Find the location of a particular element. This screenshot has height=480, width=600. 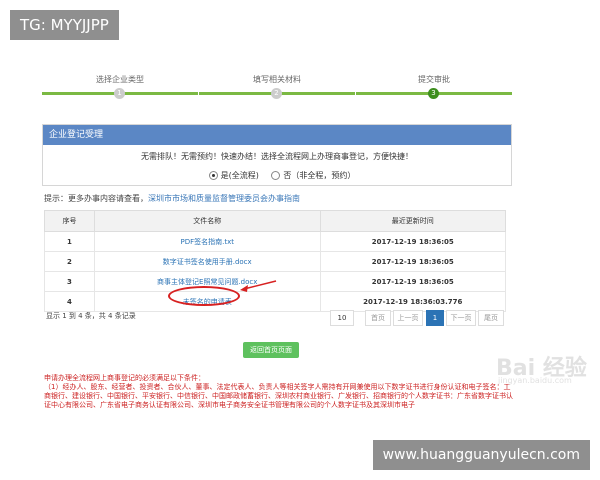

step-3-label: 提交审批 is located at coordinates (434, 79).